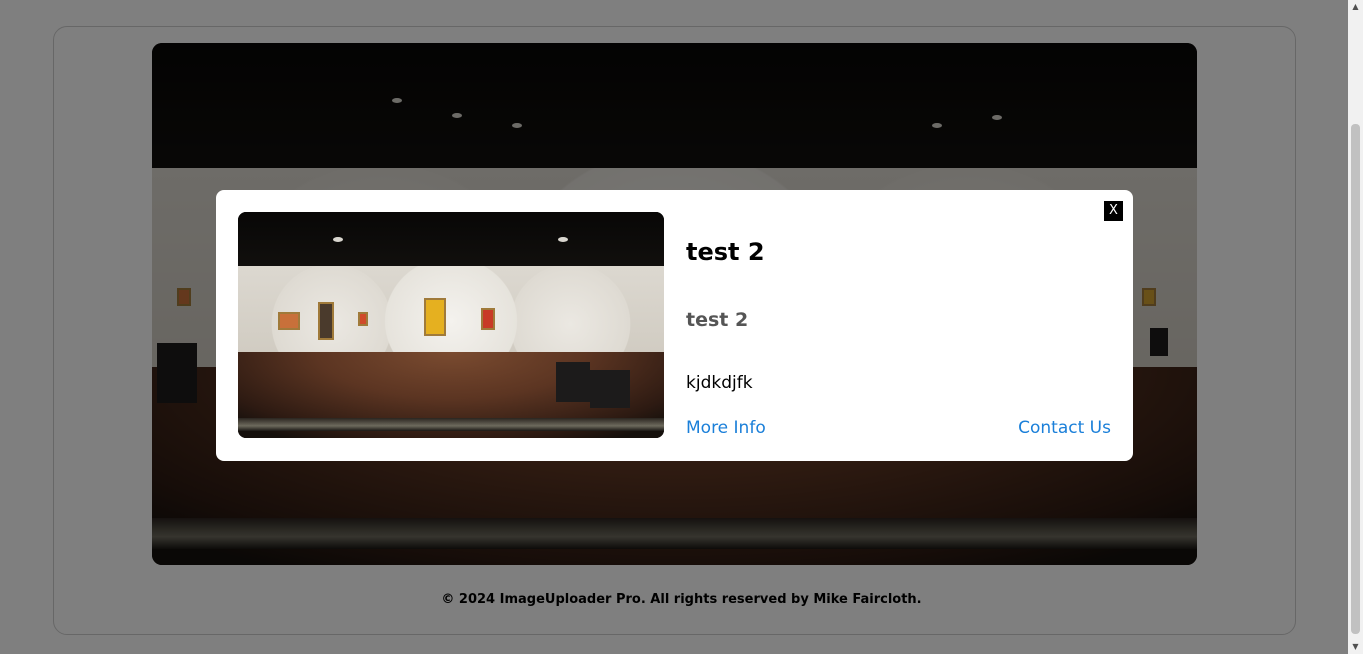 The height and width of the screenshot is (654, 1363). What do you see at coordinates (719, 383) in the screenshot?
I see `modal-description: kjdkdjfk` at bounding box center [719, 383].